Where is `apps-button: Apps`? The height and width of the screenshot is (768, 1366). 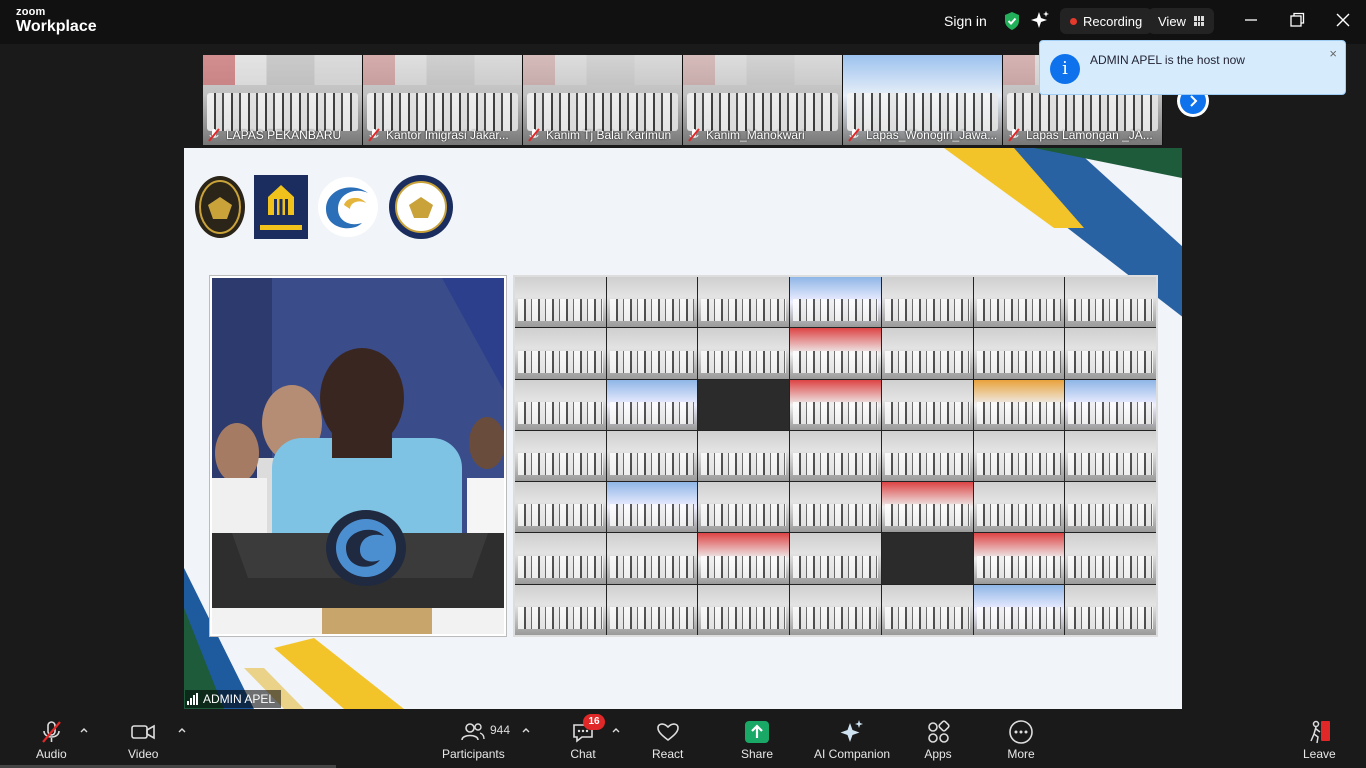 apps-button: Apps is located at coordinates (938, 742).